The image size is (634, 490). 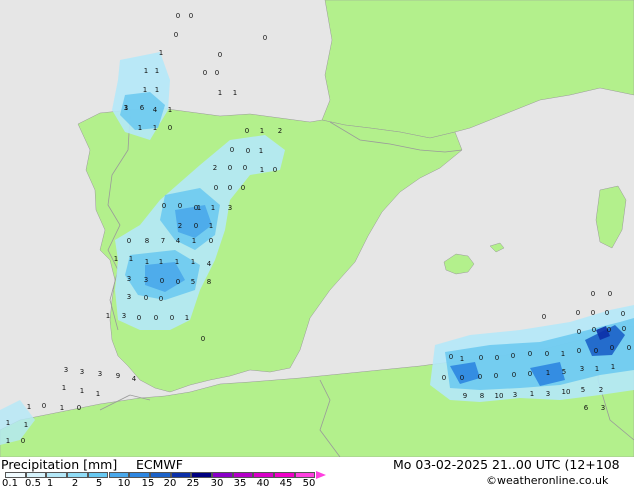 What do you see at coordinates (159, 464) in the screenshot?
I see `model-name: ECMWF` at bounding box center [159, 464].